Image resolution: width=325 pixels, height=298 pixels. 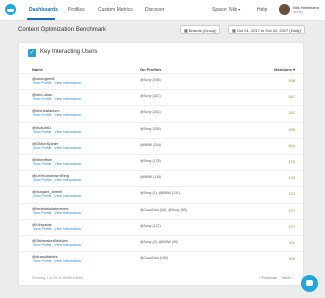 What do you see at coordinates (262, 10) in the screenshot?
I see `help-link: Help` at bounding box center [262, 10].